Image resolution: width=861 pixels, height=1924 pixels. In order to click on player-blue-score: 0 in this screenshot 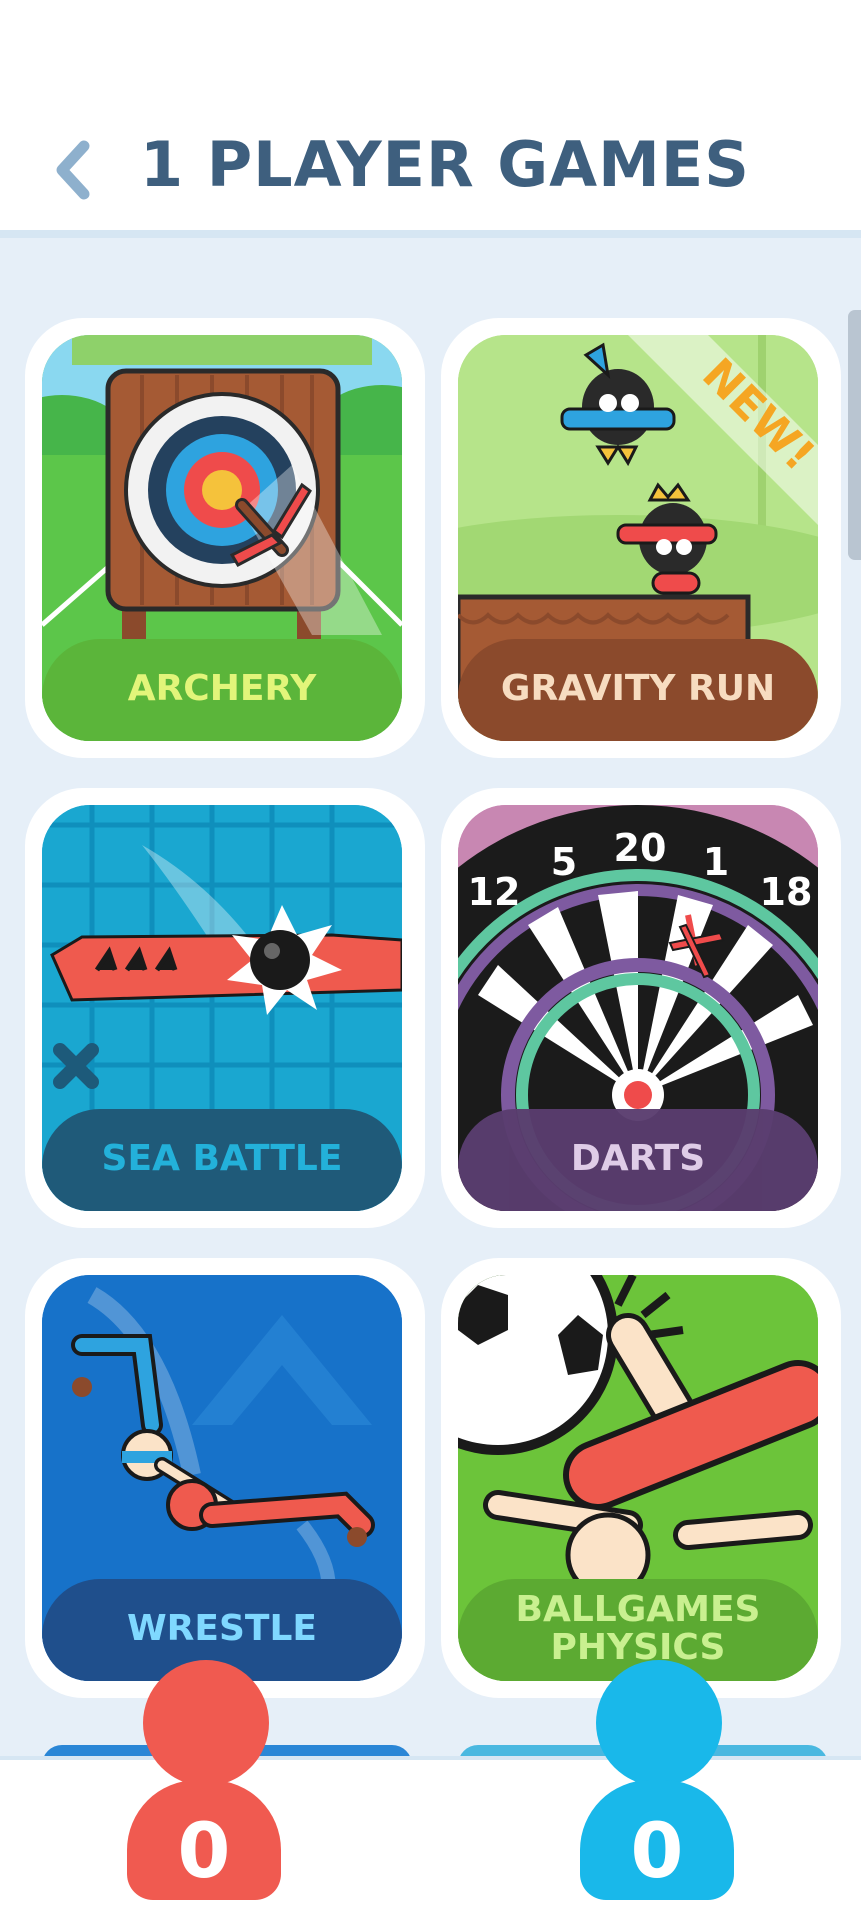, I will do `click(660, 1790)`.